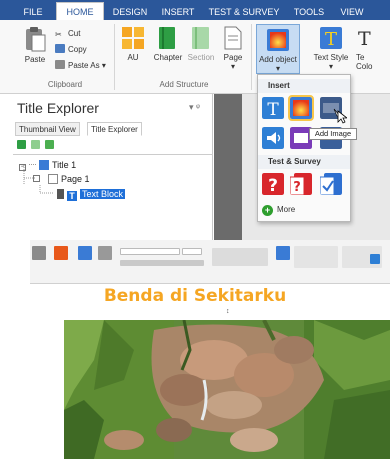  What do you see at coordinates (240, 257) in the screenshot?
I see `paragraph-toolbar` at bounding box center [240, 257].